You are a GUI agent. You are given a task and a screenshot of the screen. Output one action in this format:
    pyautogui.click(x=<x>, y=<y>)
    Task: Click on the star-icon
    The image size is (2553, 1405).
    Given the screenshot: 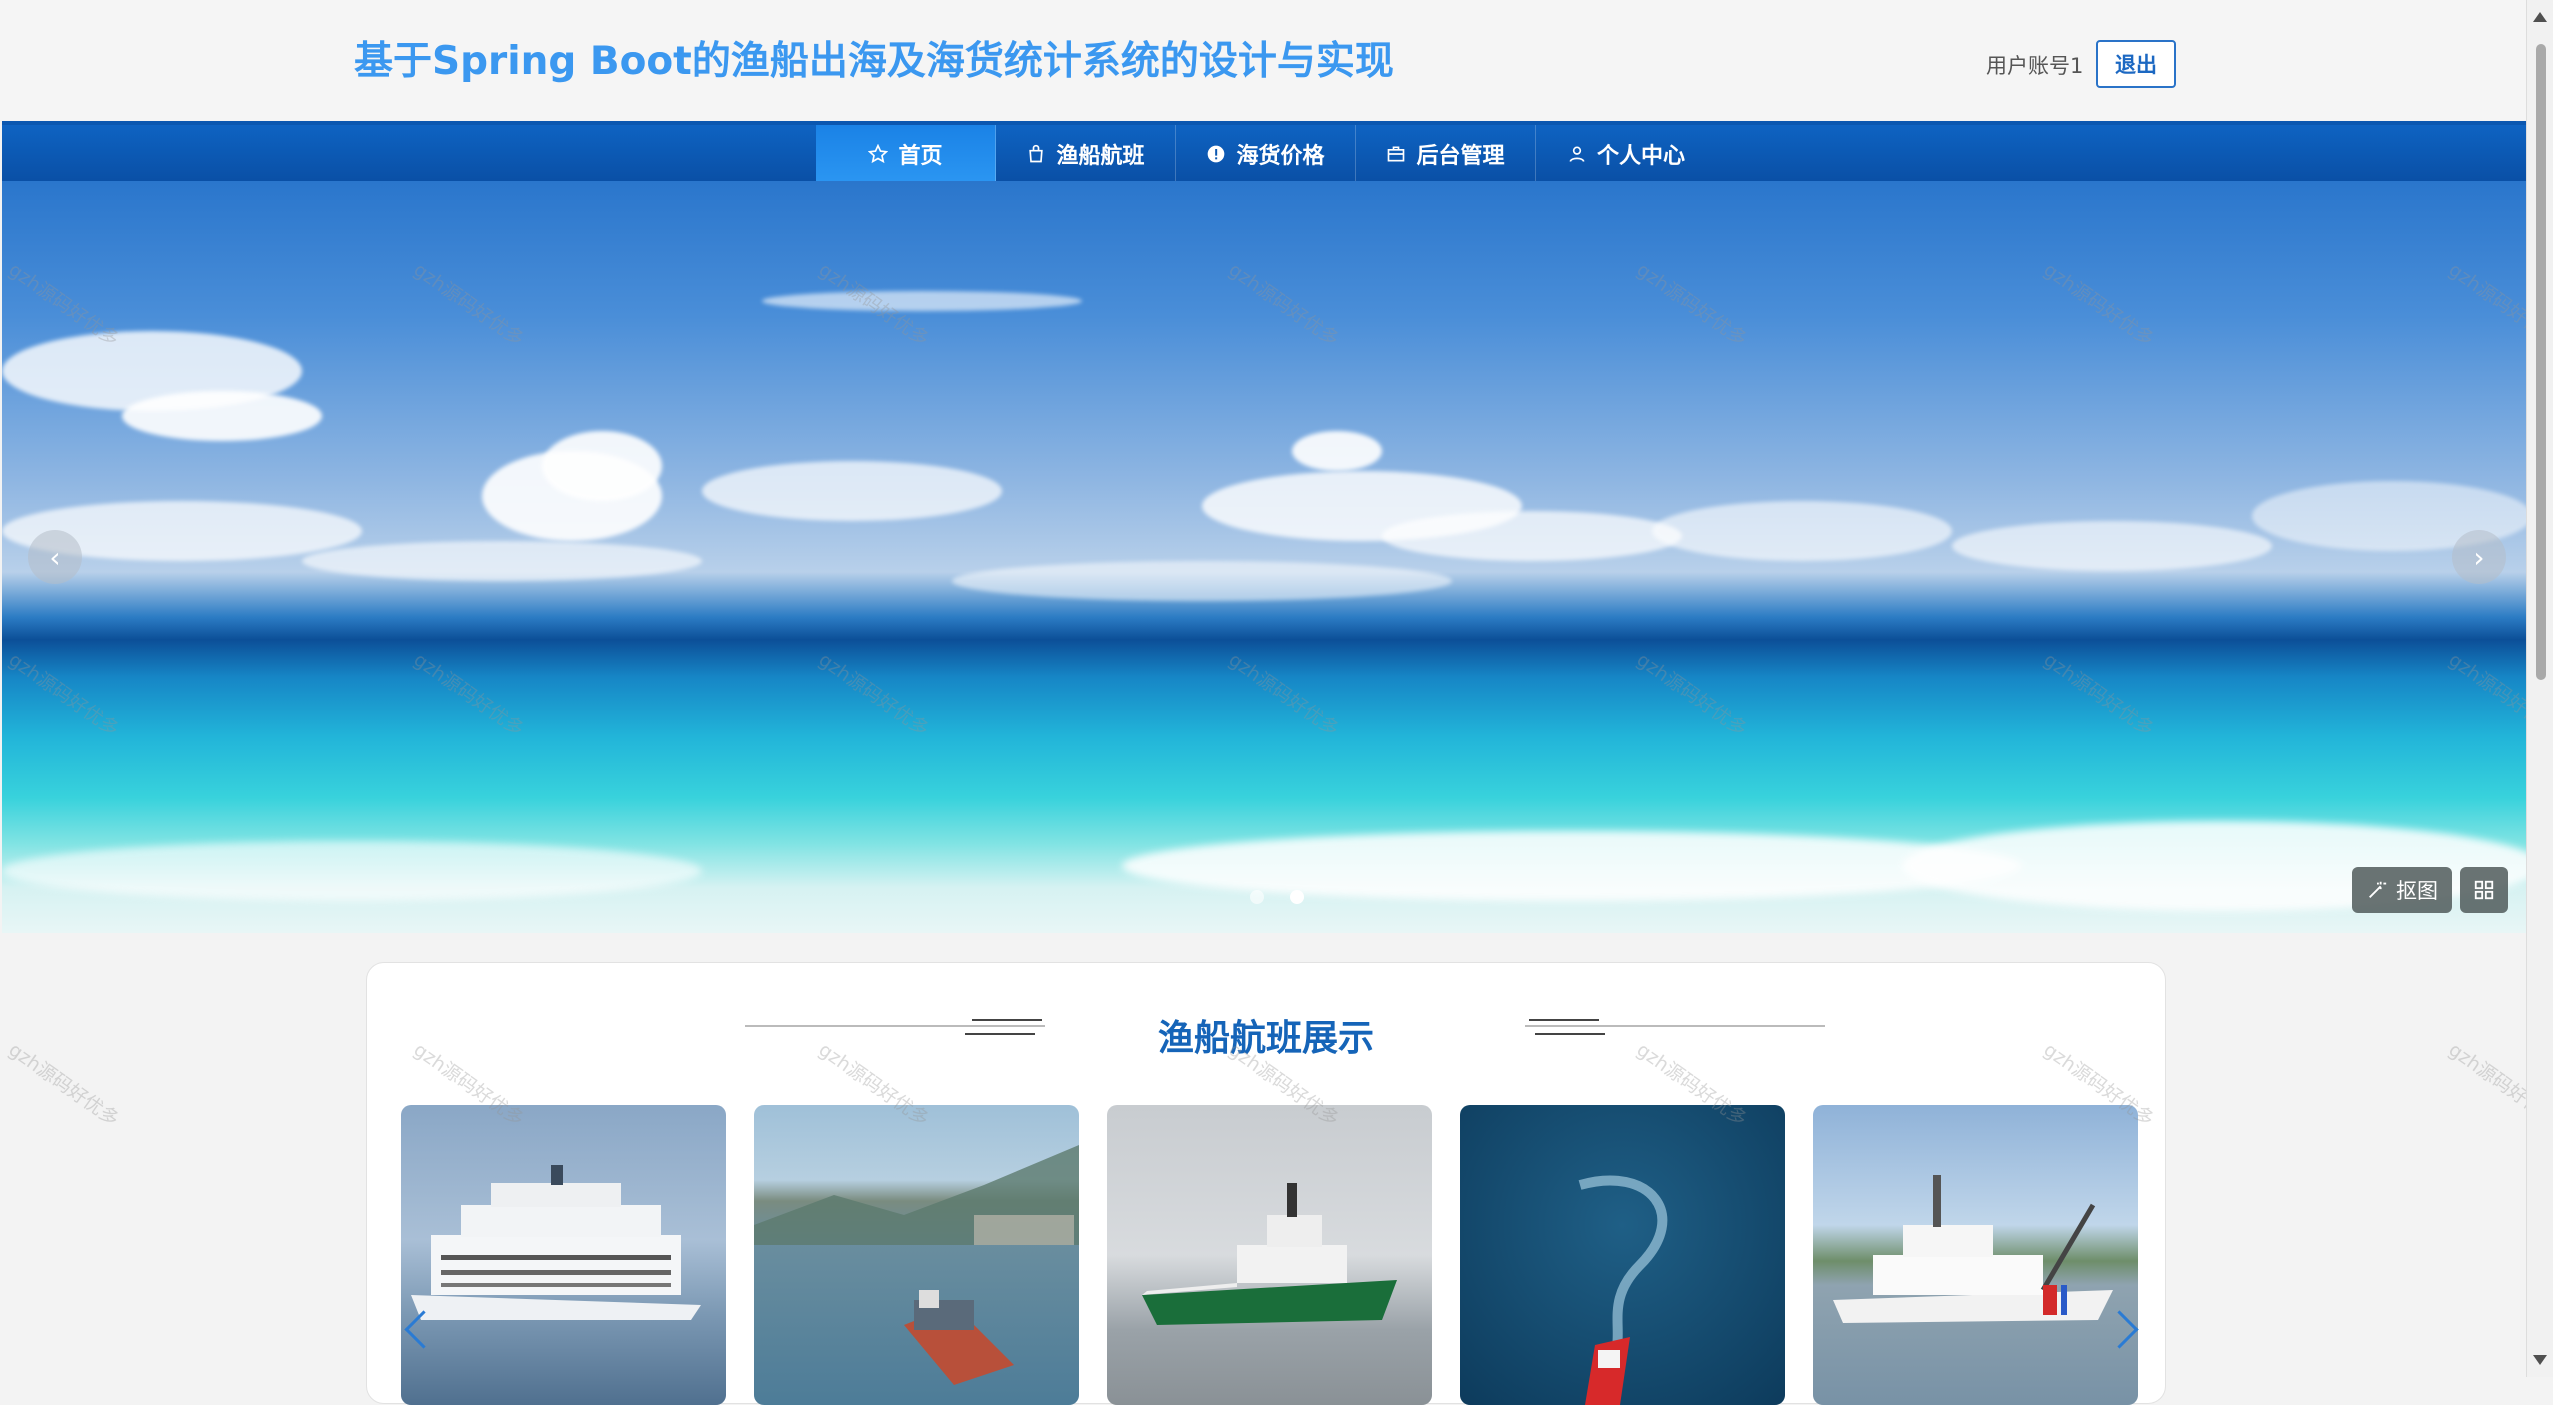 What is the action you would take?
    pyautogui.click(x=878, y=154)
    